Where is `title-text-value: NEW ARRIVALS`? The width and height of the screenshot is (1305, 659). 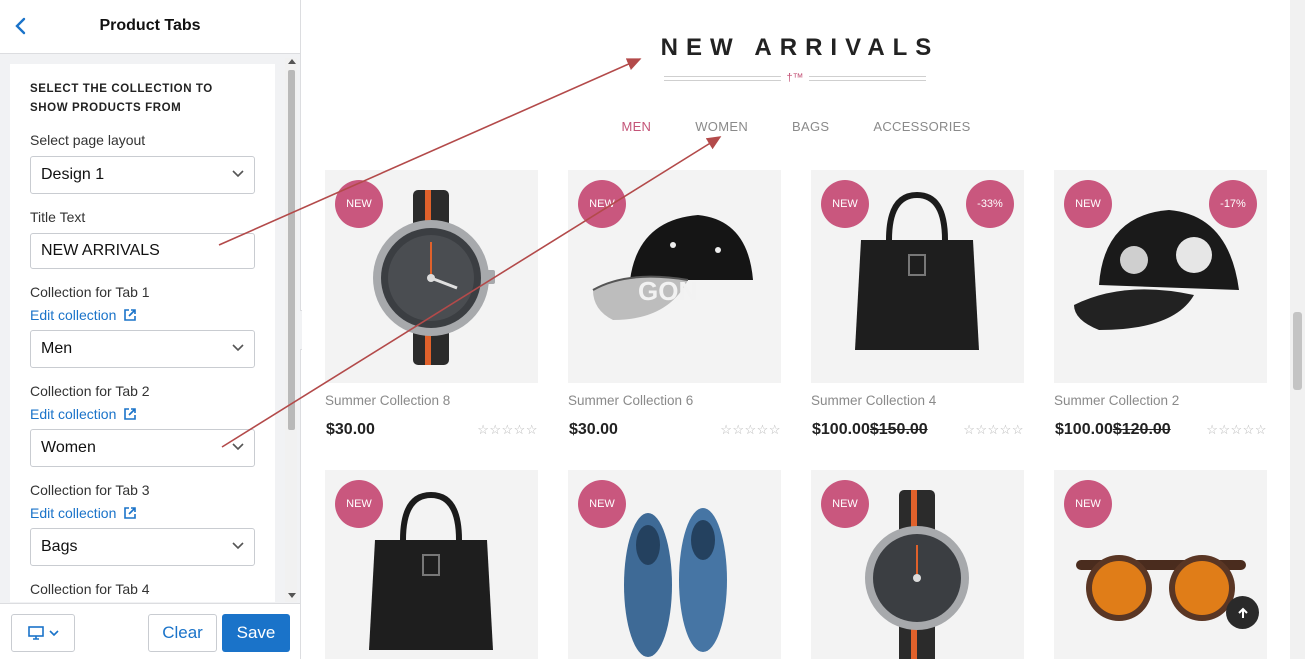
title-text-value: NEW ARRIVALS is located at coordinates (100, 250).